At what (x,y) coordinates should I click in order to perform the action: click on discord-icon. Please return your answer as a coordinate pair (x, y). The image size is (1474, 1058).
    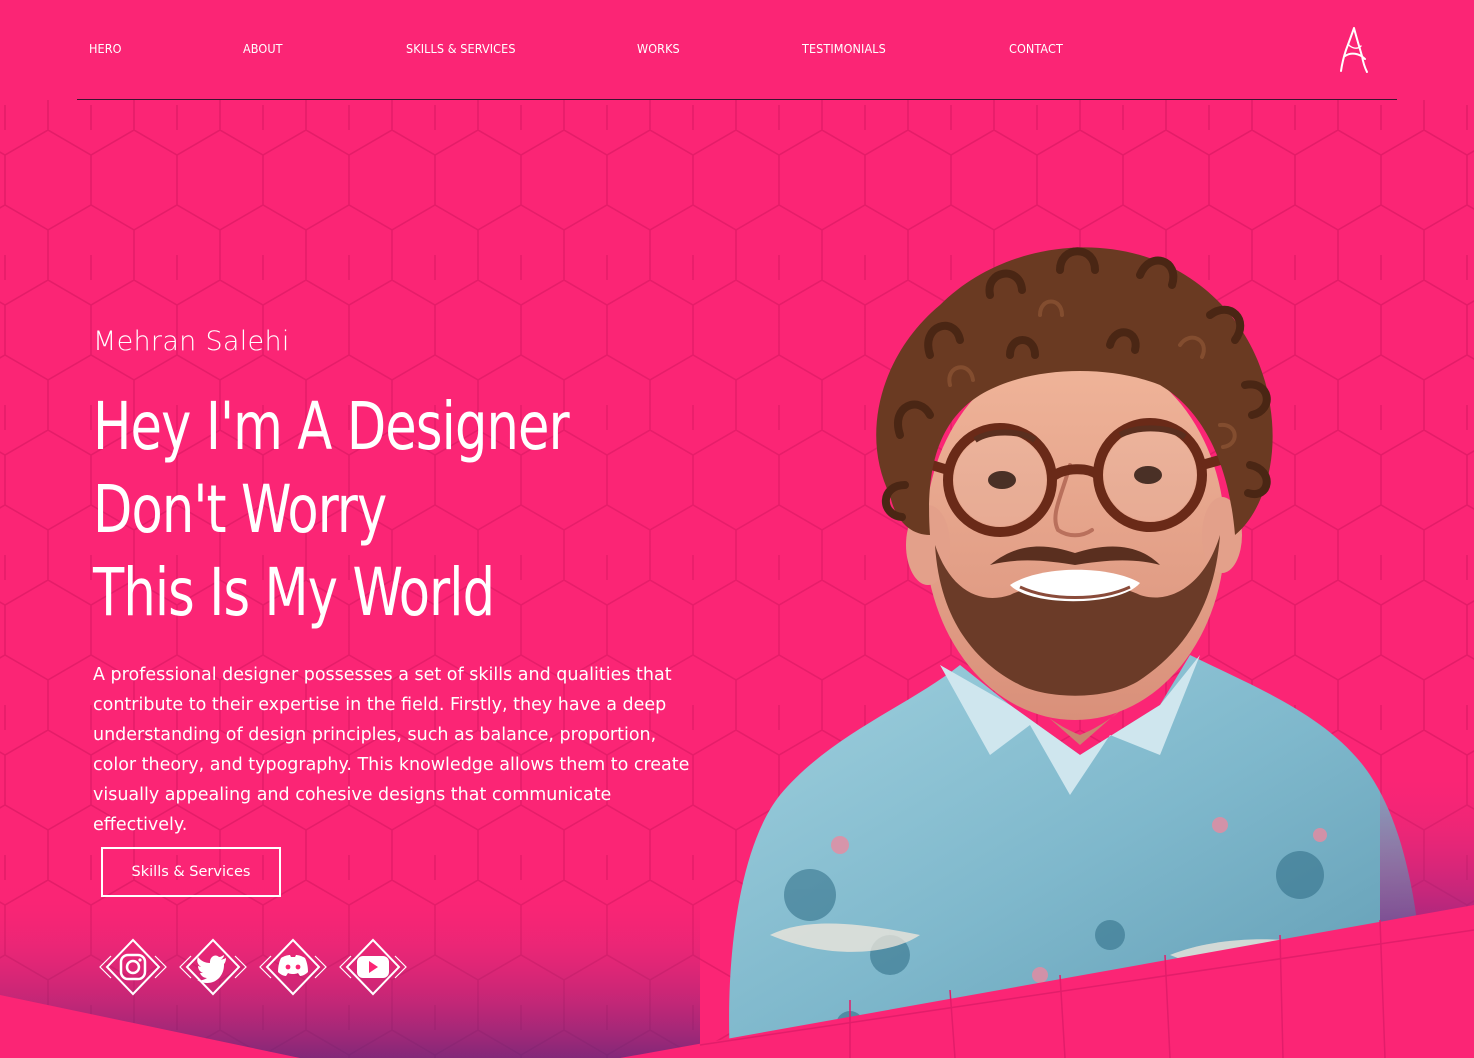
    Looking at the image, I should click on (293, 967).